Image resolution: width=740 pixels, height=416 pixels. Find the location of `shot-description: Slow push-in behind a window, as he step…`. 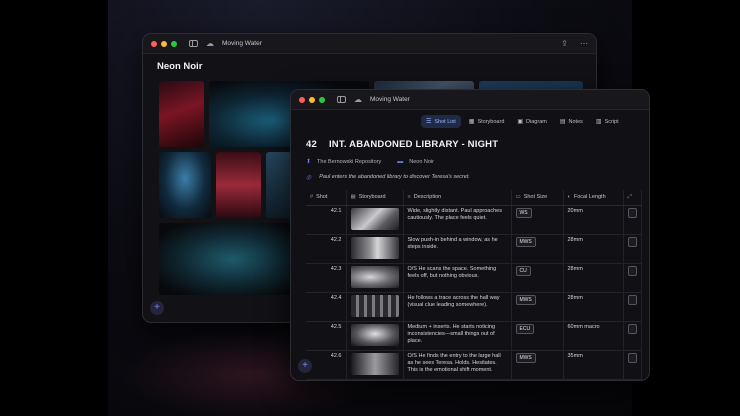

shot-description: Slow push-in behind a window, as he step… is located at coordinates (457, 249).